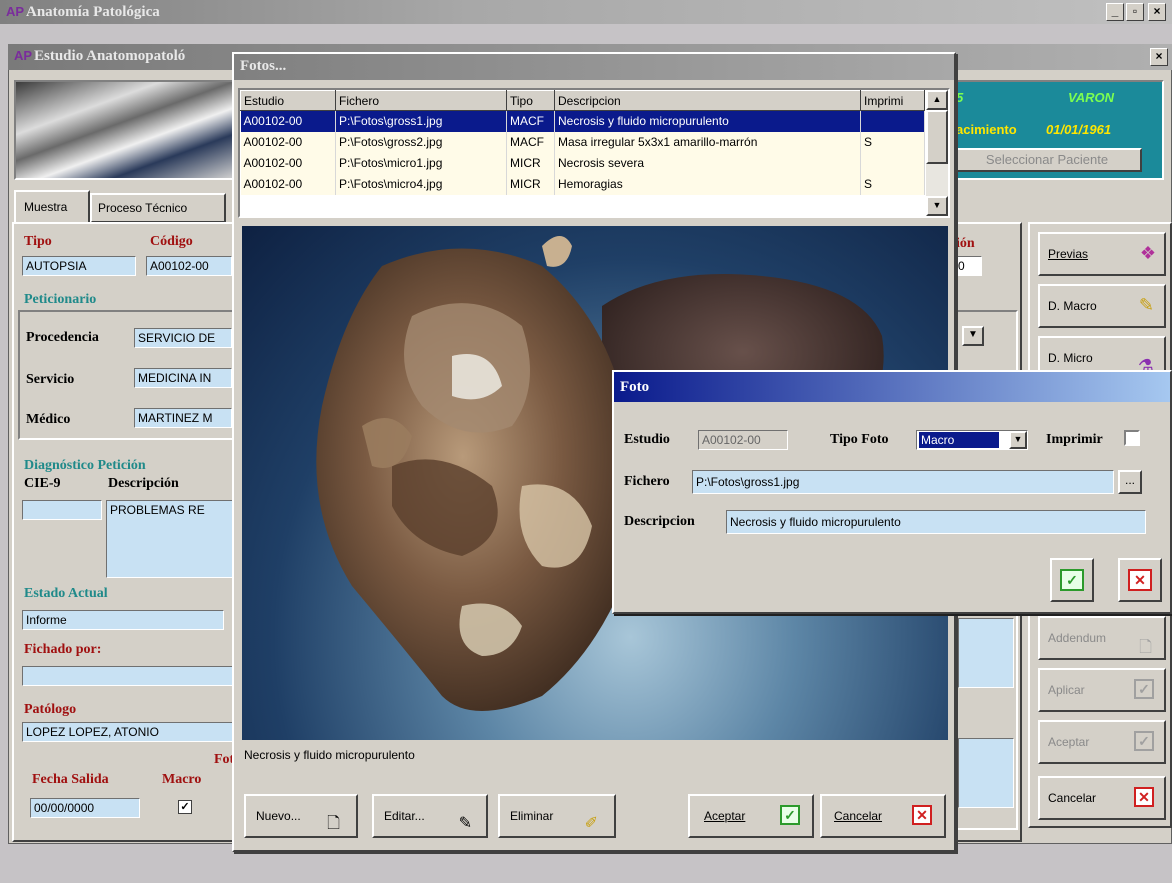 The height and width of the screenshot is (883, 1172). What do you see at coordinates (751, 816) in the screenshot?
I see `aceptar-button: Aceptar ✓` at bounding box center [751, 816].